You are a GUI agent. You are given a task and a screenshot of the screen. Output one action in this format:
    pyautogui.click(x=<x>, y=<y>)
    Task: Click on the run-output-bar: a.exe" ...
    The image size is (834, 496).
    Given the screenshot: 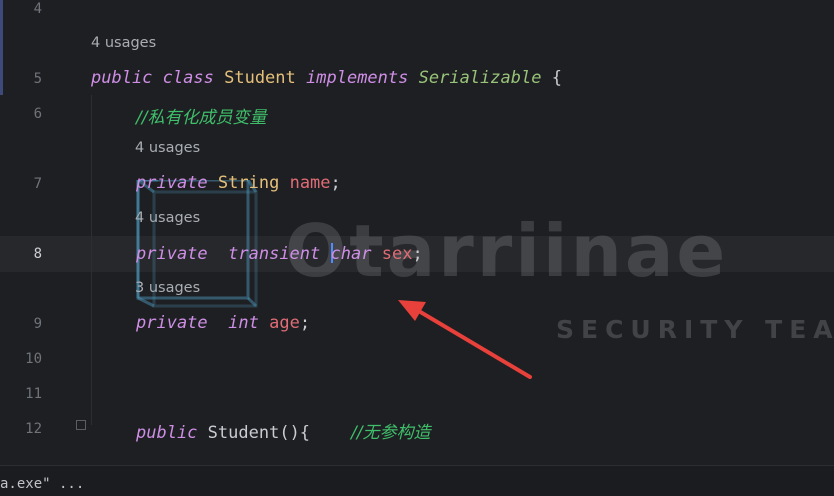 What is the action you would take?
    pyautogui.click(x=417, y=480)
    